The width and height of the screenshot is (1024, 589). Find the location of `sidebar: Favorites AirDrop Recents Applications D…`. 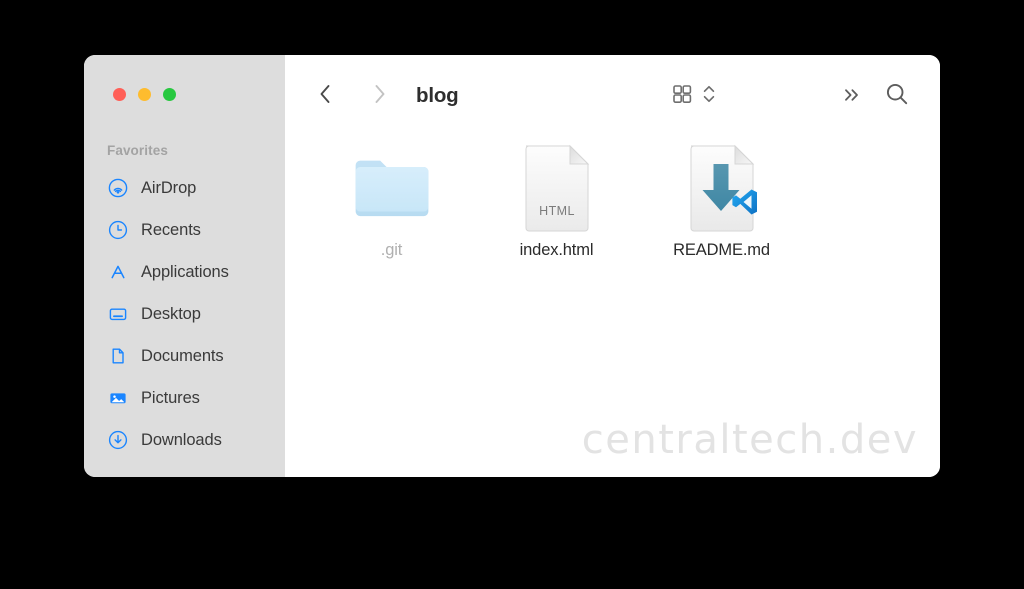

sidebar: Favorites AirDrop Recents Applications D… is located at coordinates (184, 266).